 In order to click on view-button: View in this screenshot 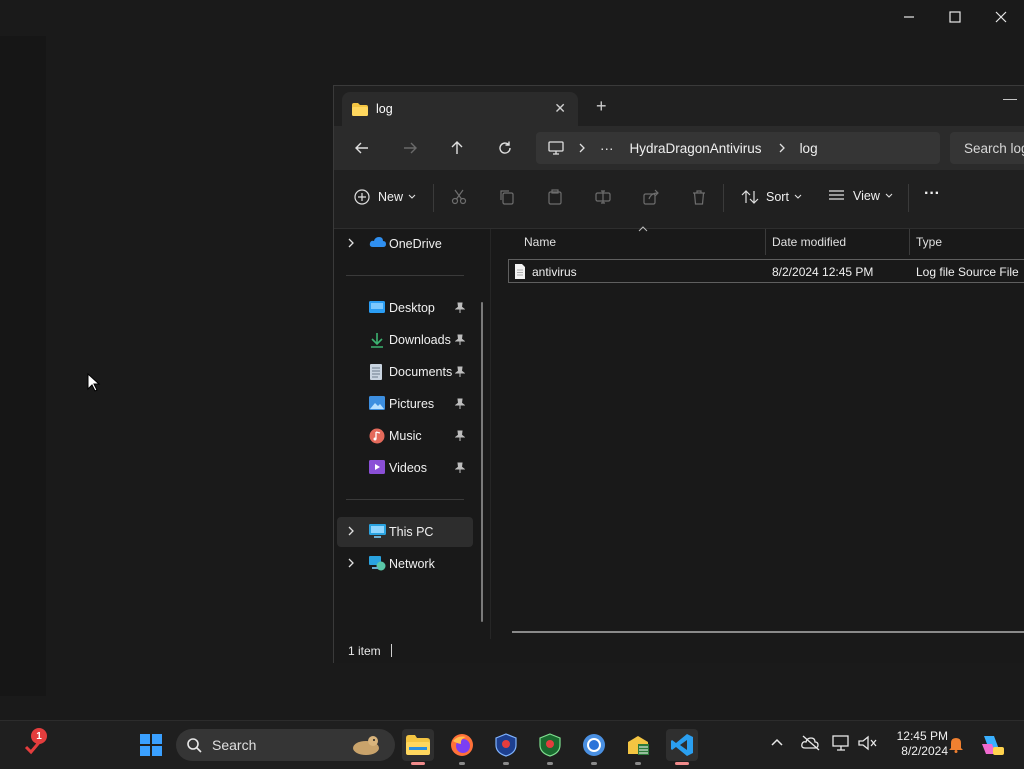, I will do `click(860, 196)`.